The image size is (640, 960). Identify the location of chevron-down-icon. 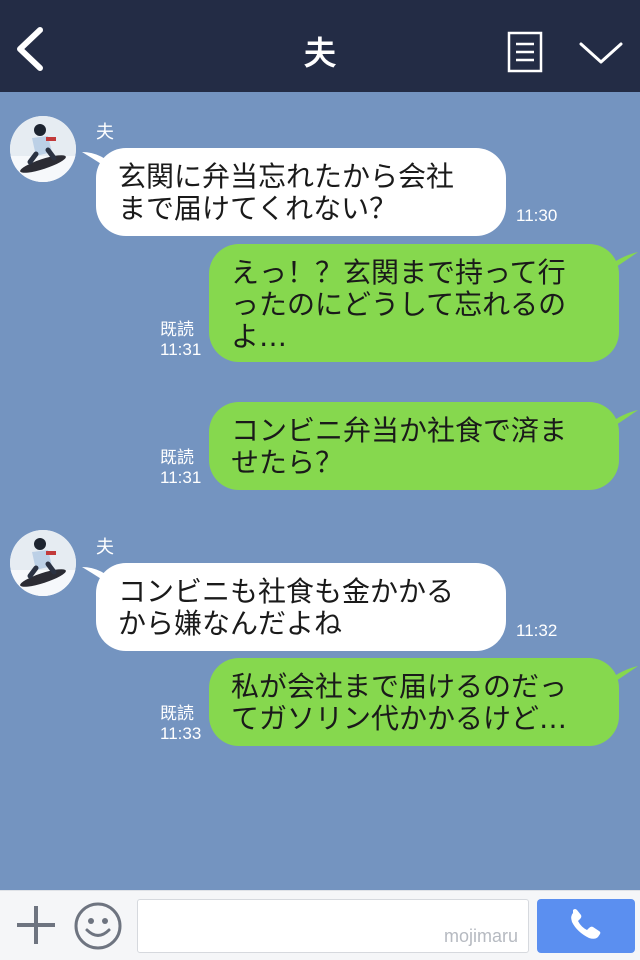
(601, 53).